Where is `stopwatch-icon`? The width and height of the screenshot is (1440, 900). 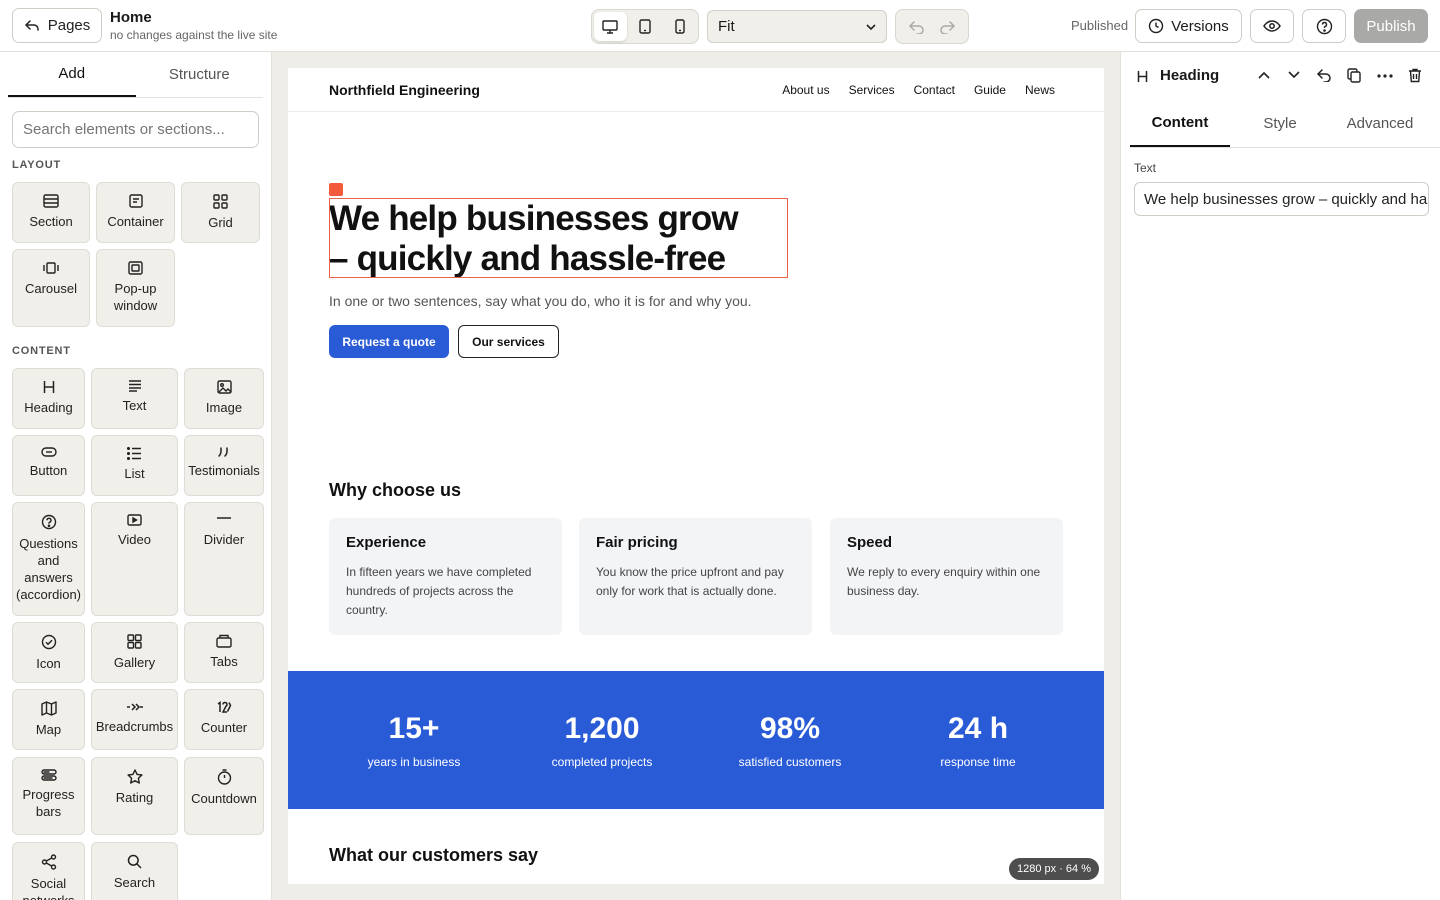 stopwatch-icon is located at coordinates (224, 777).